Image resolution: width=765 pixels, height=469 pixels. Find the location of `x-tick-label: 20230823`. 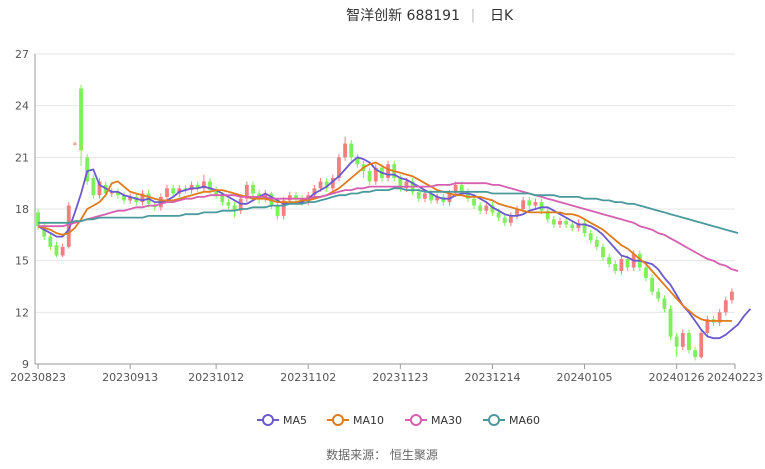

x-tick-label: 20230823 is located at coordinates (38, 377).